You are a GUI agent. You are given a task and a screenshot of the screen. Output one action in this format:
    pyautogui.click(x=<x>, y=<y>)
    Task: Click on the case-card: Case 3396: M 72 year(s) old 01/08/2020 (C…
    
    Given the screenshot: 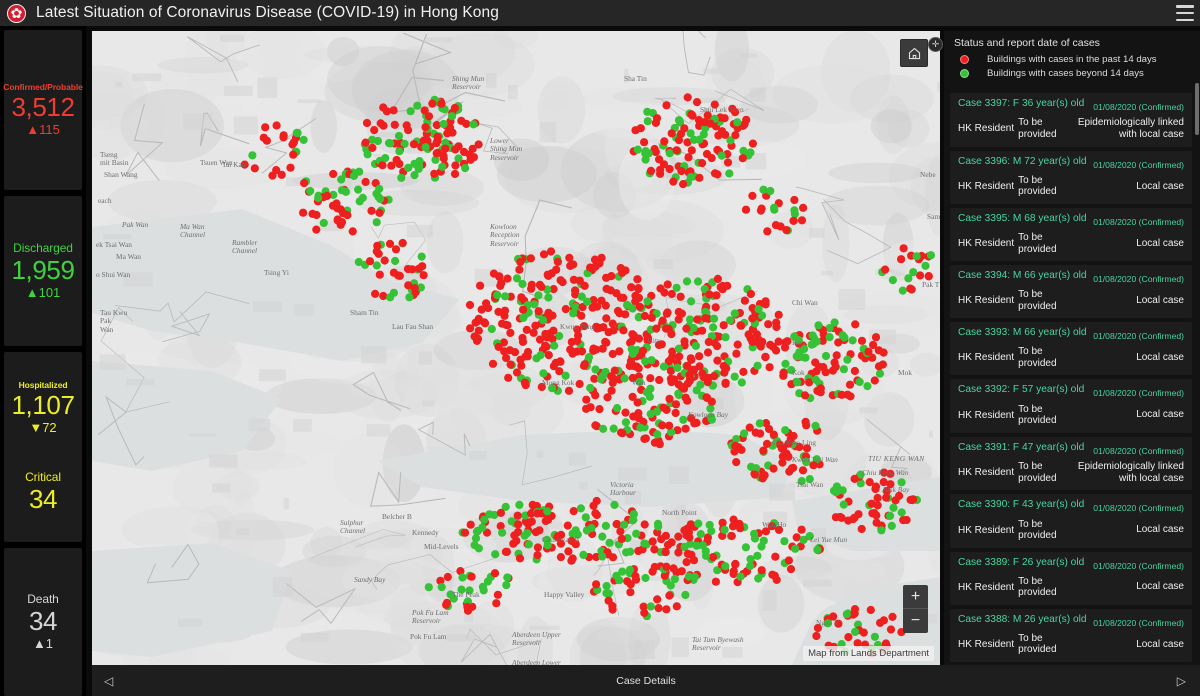 What is the action you would take?
    pyautogui.click(x=1071, y=177)
    